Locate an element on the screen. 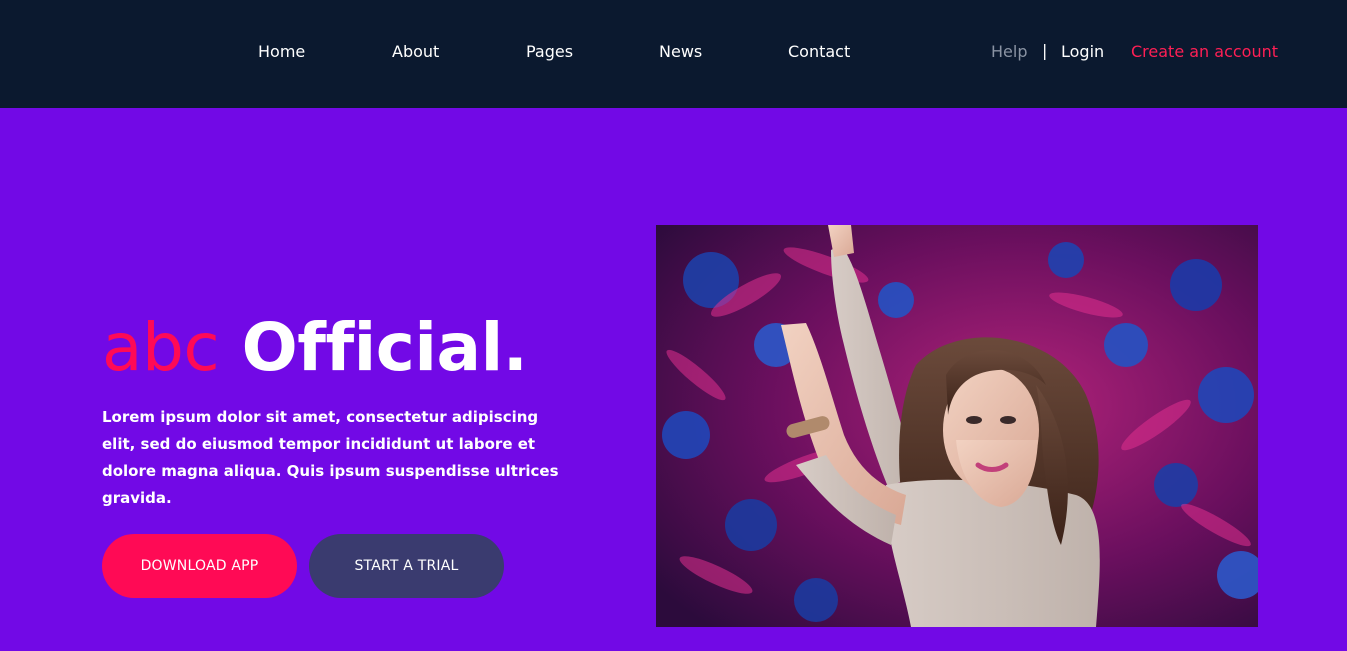 This screenshot has height=651, width=1347. nav-link-home: Home is located at coordinates (281, 52).